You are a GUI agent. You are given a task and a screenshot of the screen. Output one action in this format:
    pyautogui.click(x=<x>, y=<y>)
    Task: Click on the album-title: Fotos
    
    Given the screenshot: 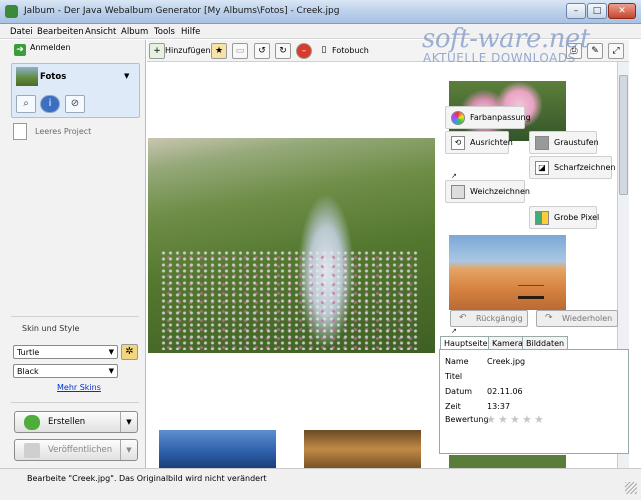 What is the action you would take?
    pyautogui.click(x=53, y=77)
    